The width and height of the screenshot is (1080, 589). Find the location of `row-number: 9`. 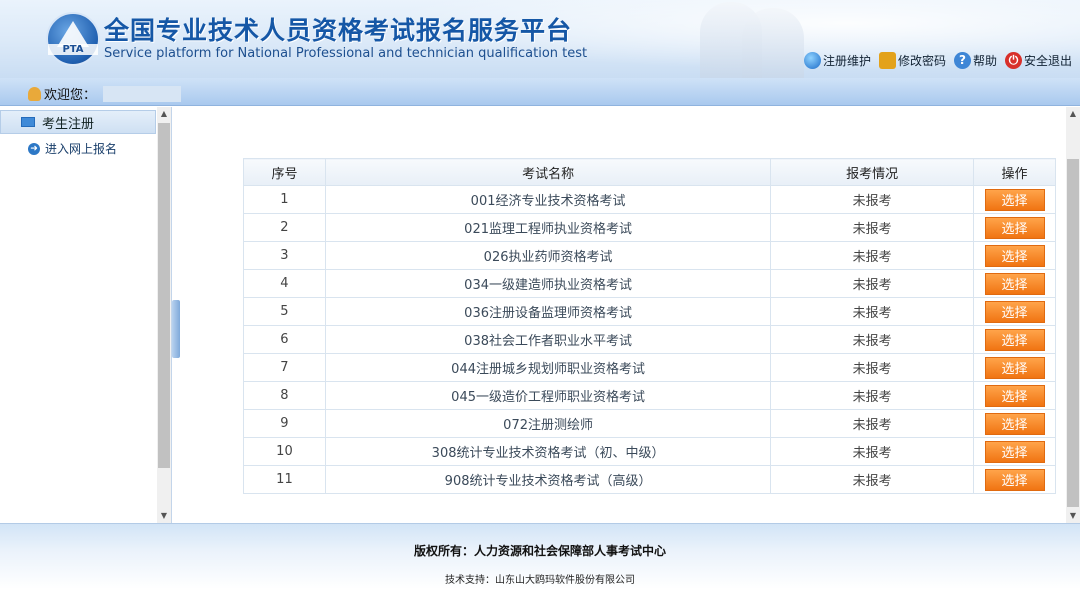

row-number: 9 is located at coordinates (284, 423).